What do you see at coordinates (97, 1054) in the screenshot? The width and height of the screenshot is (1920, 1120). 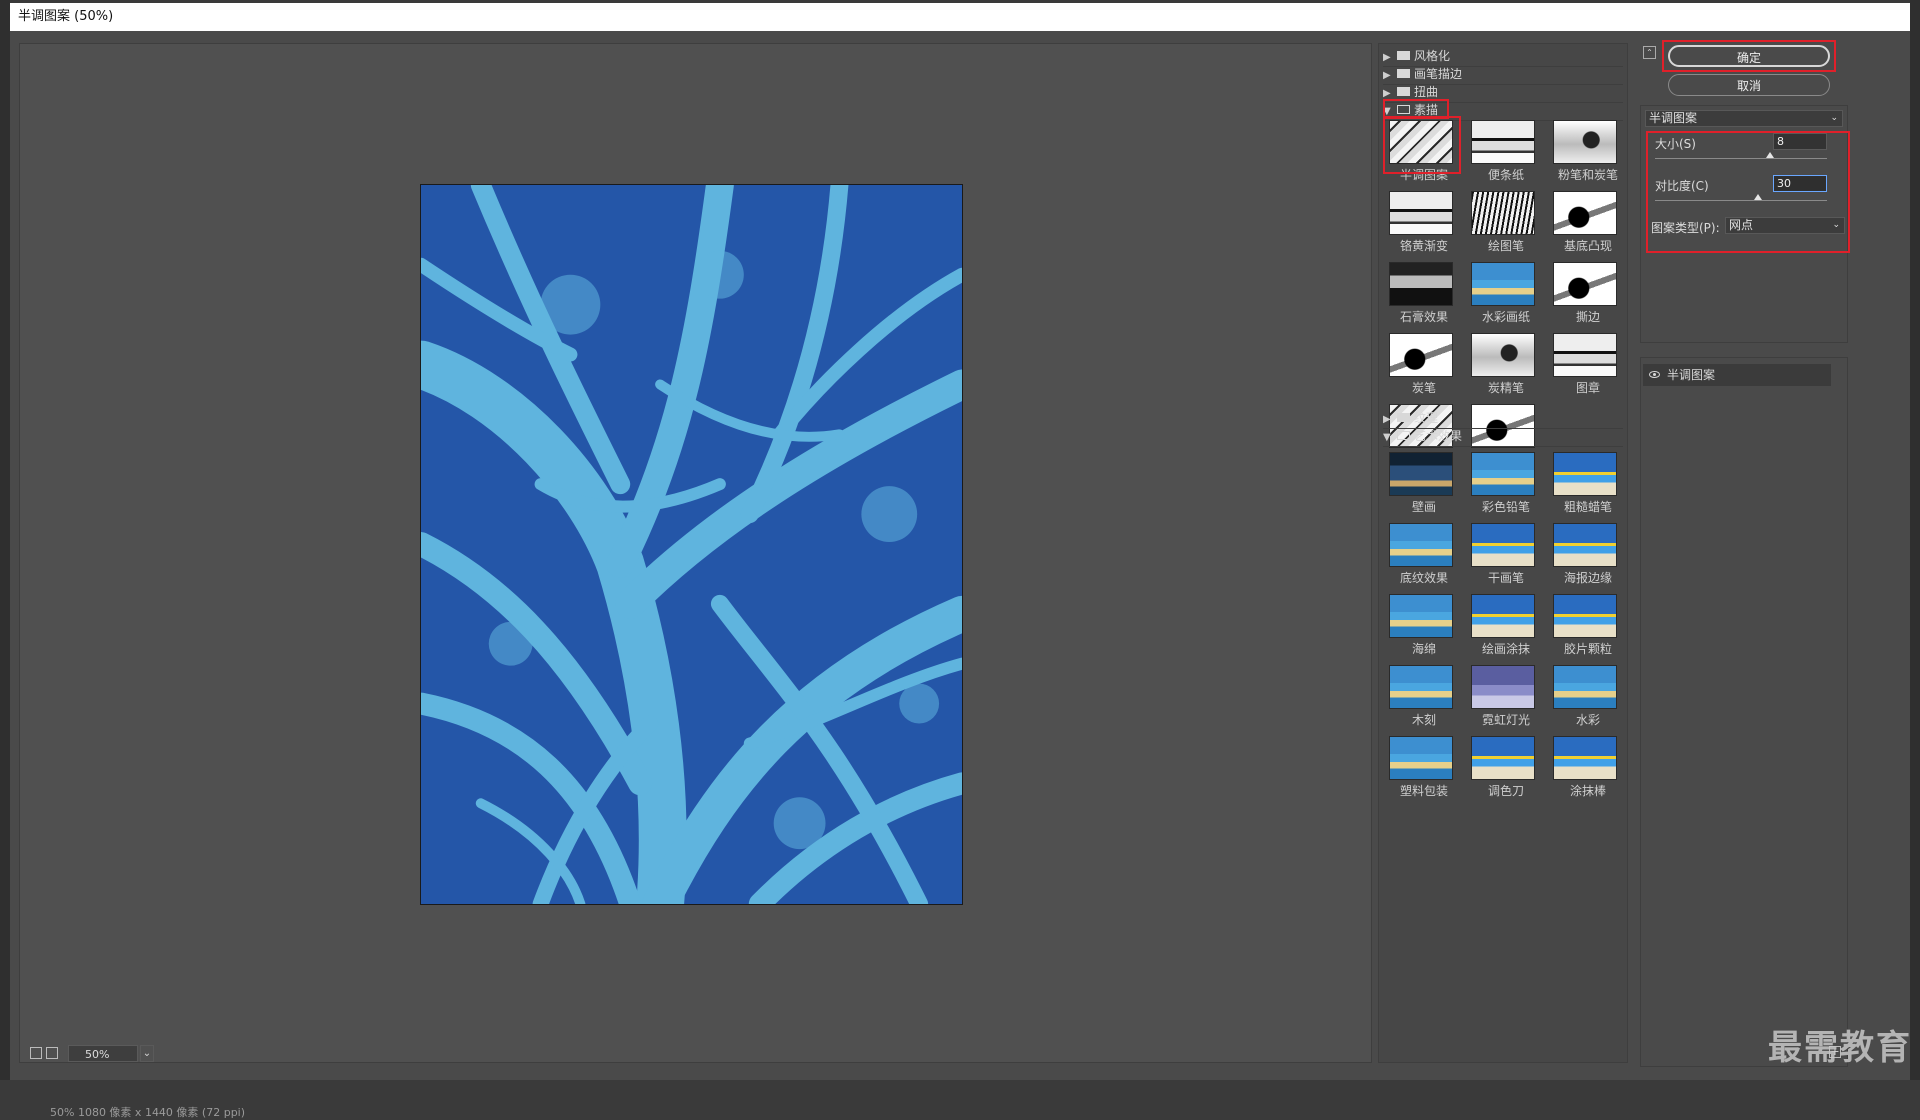 I see `zoom-value: 50%` at bounding box center [97, 1054].